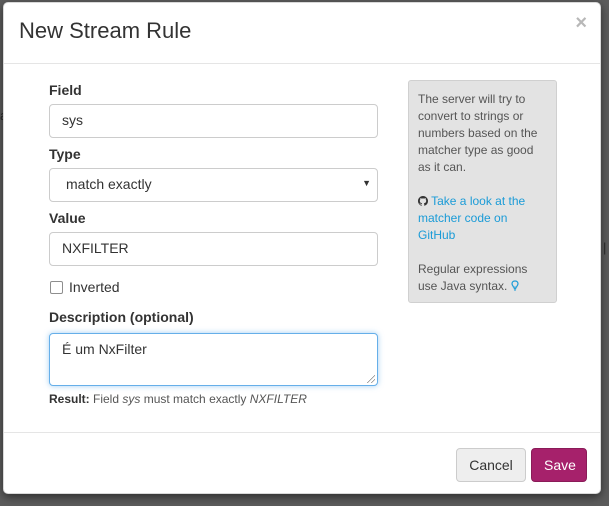 The image size is (609, 506). What do you see at coordinates (67, 218) in the screenshot?
I see `value-label: Value` at bounding box center [67, 218].